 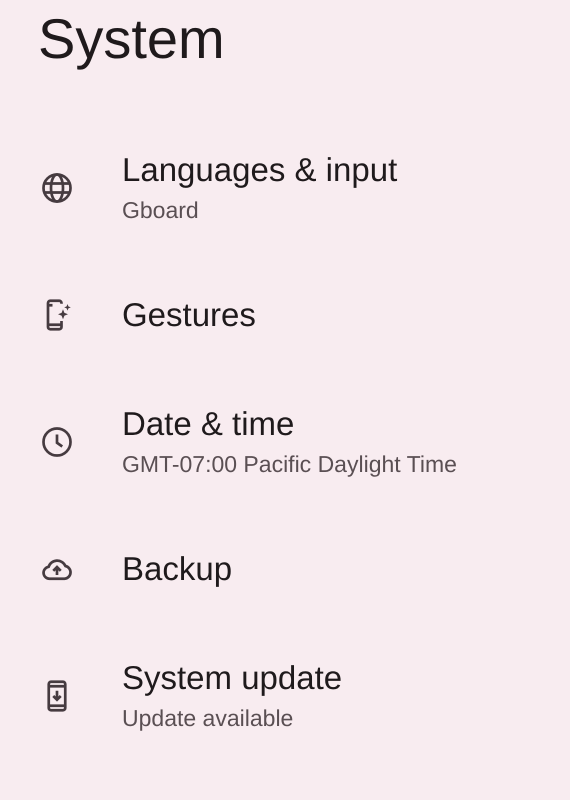 I want to click on item-subtitle: Update available, so click(x=208, y=718).